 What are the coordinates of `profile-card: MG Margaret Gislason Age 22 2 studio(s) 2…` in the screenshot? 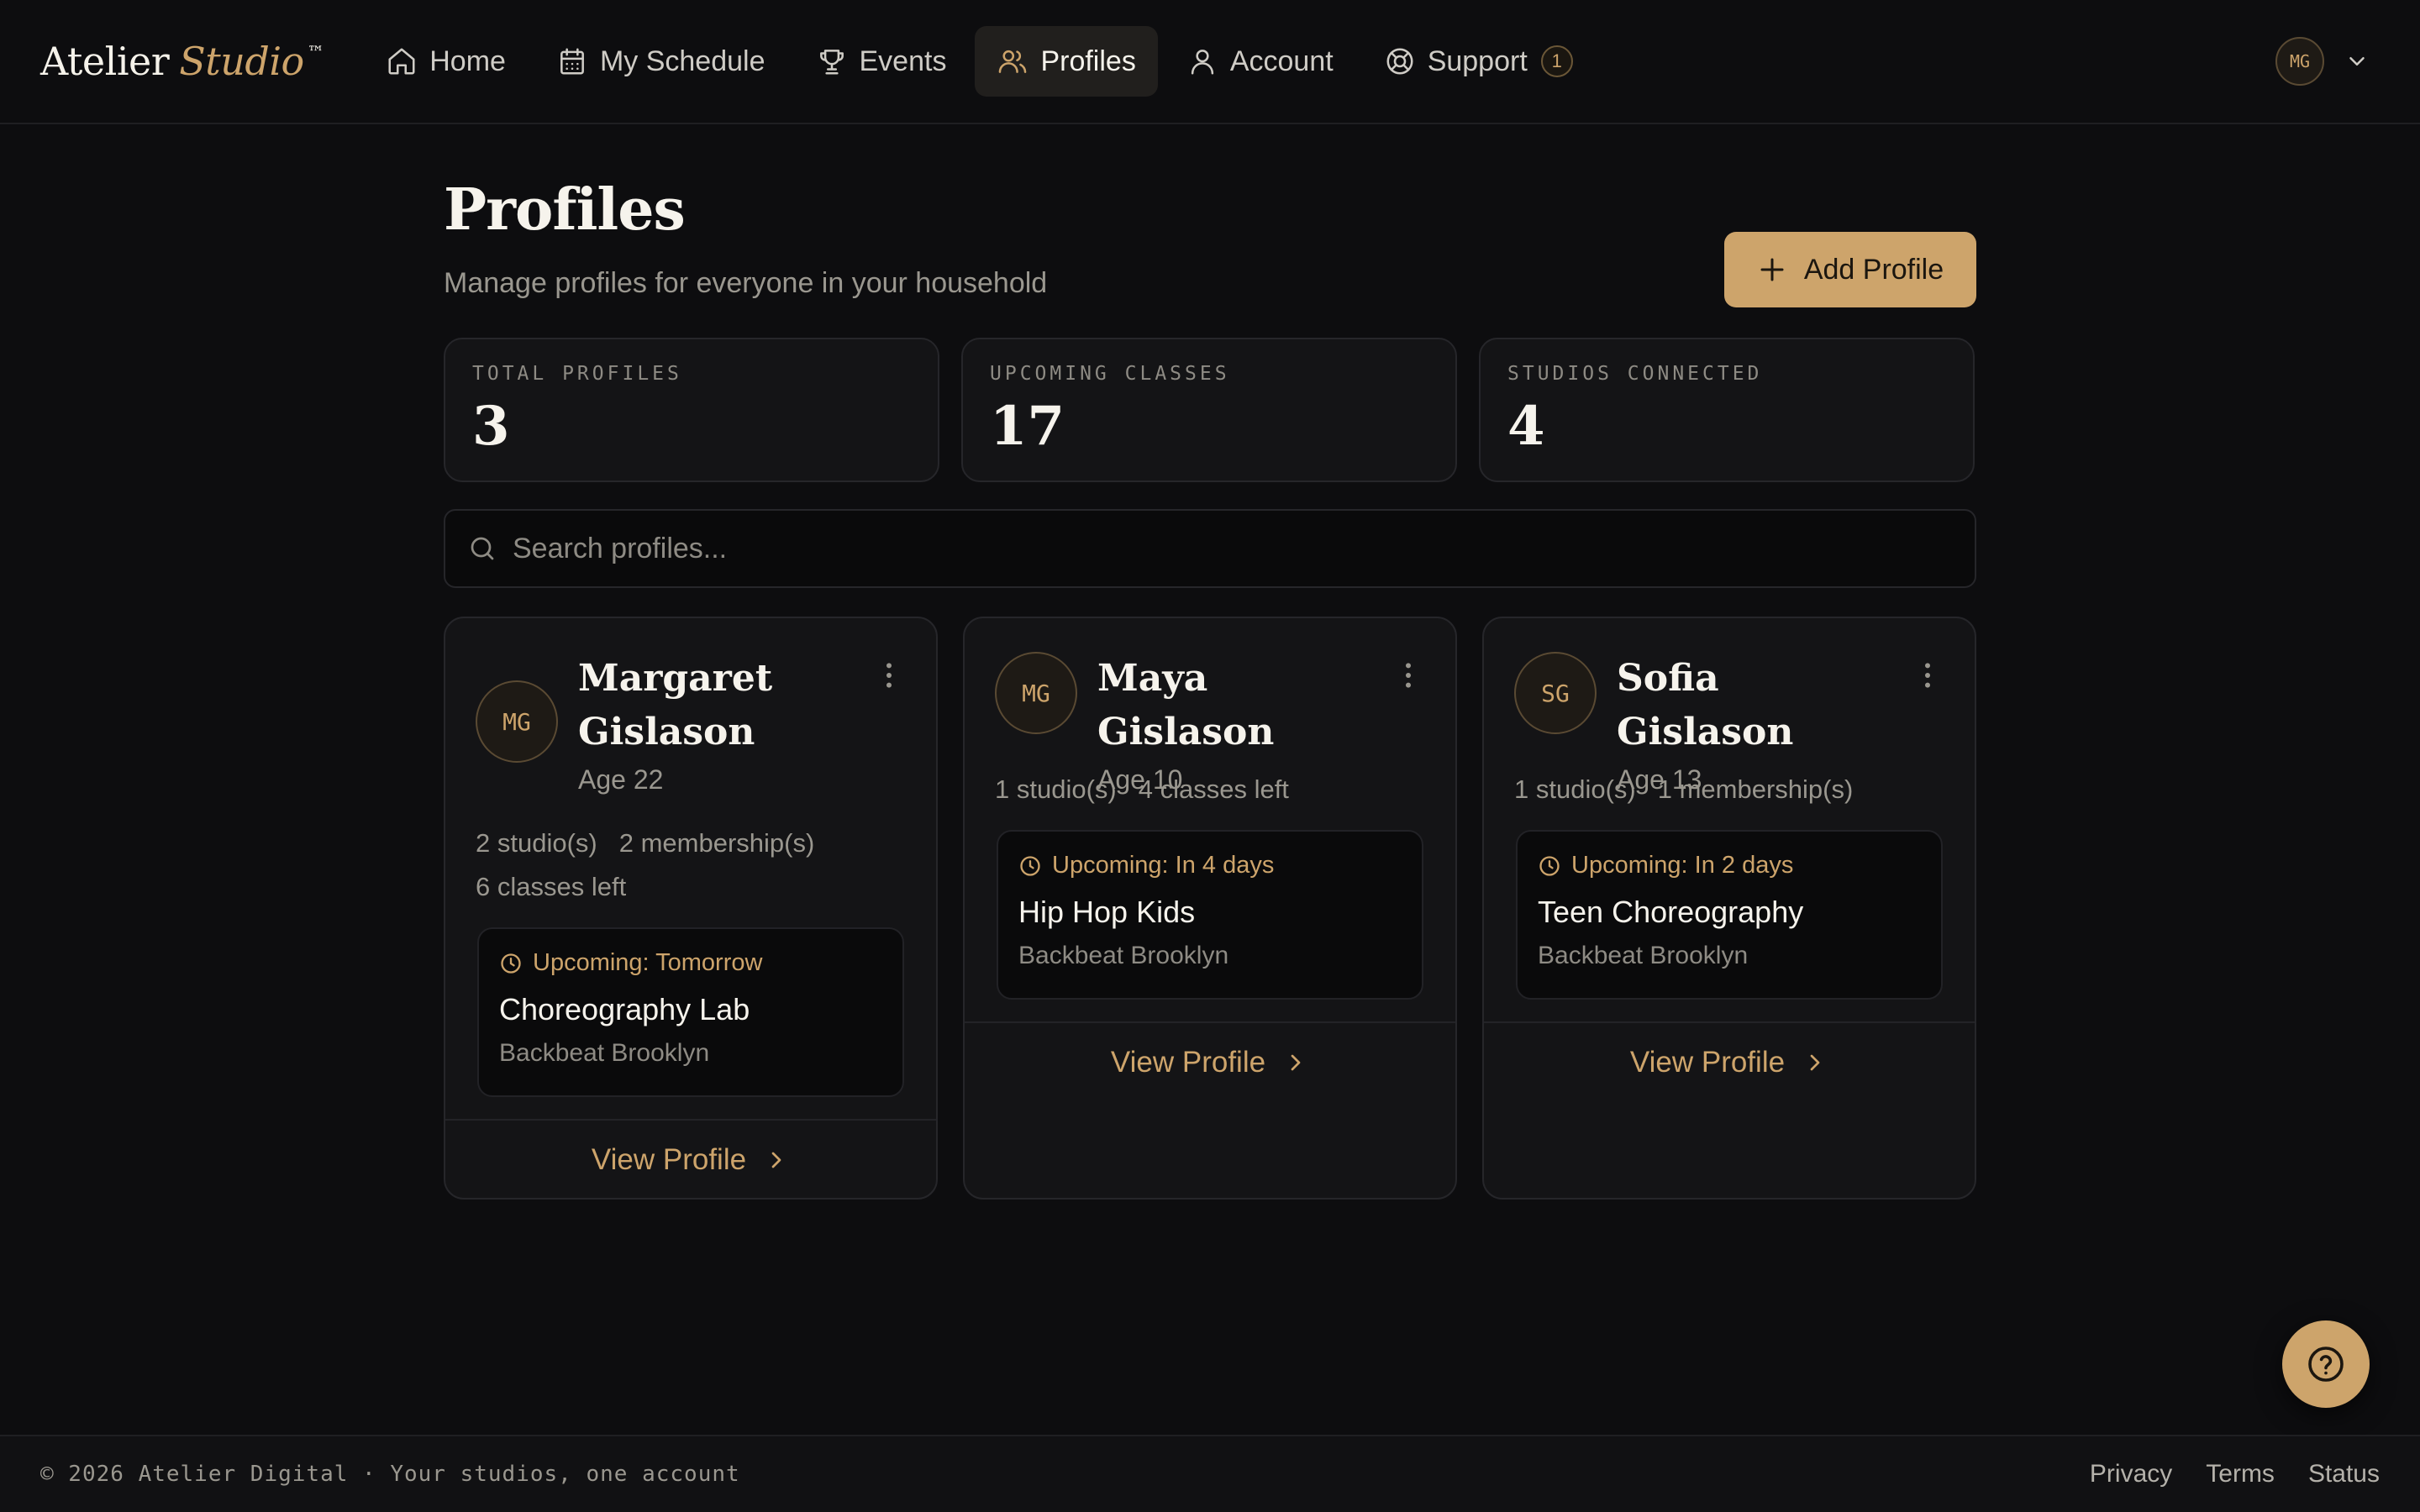 It's located at (691, 908).